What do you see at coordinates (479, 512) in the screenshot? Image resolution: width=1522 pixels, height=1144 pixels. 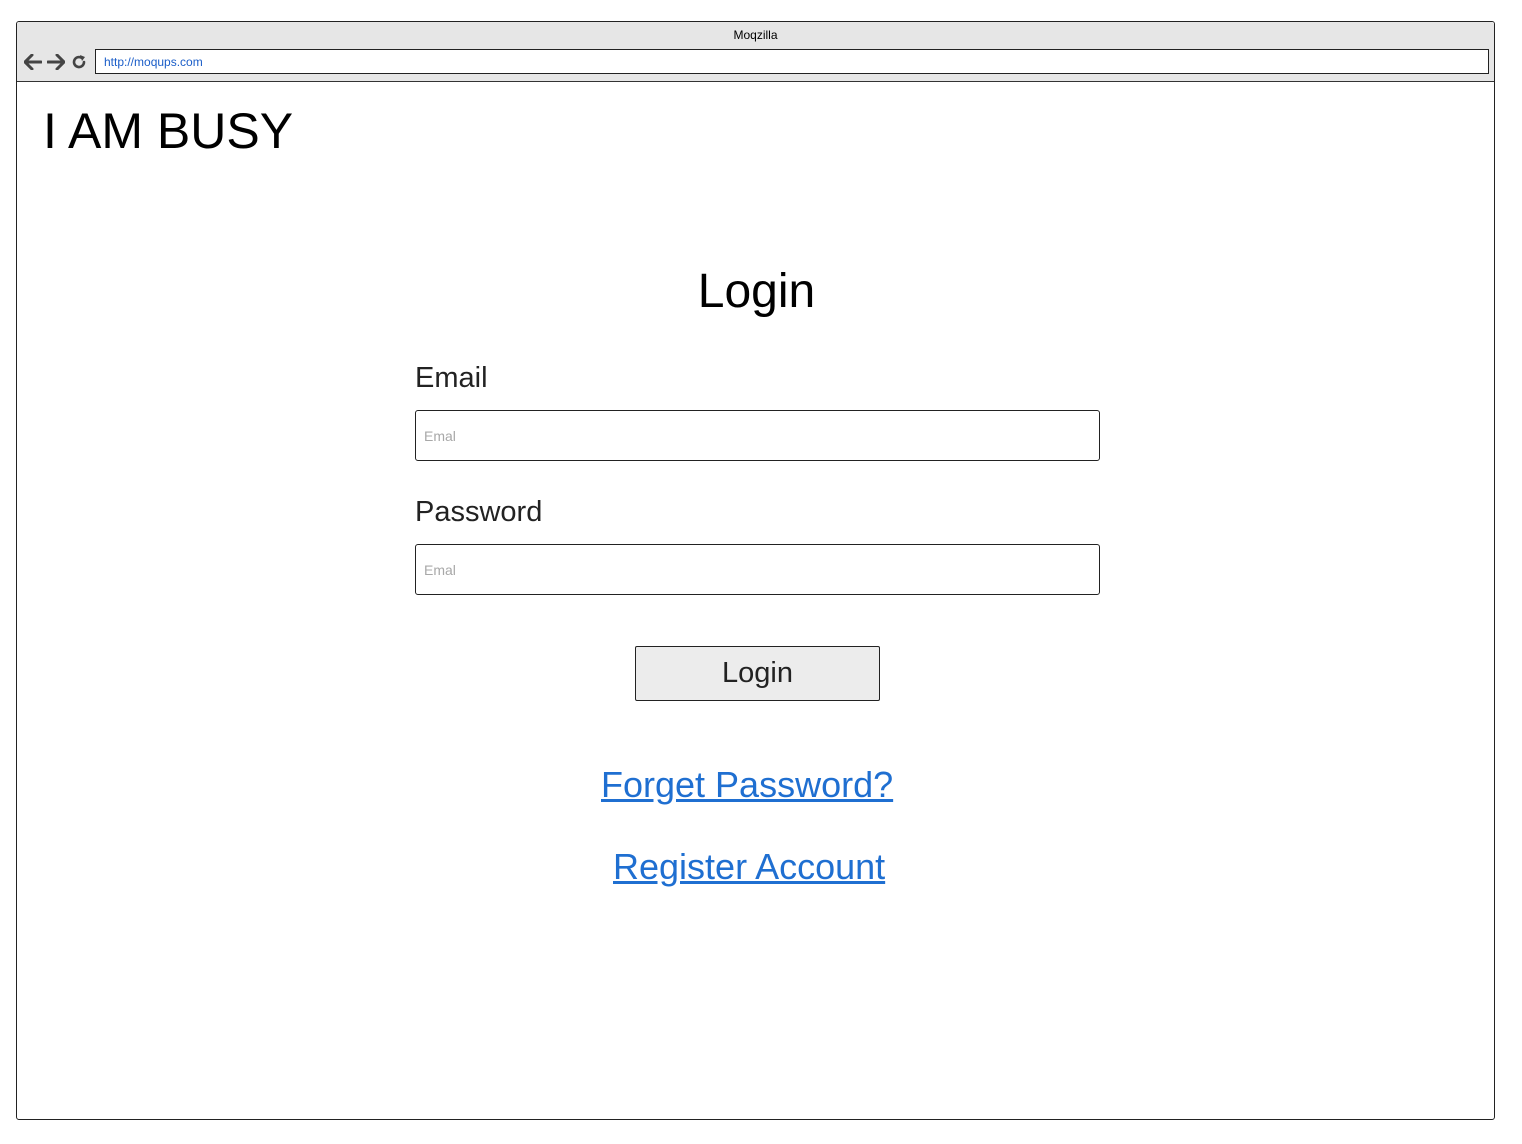 I see `password-label: Password` at bounding box center [479, 512].